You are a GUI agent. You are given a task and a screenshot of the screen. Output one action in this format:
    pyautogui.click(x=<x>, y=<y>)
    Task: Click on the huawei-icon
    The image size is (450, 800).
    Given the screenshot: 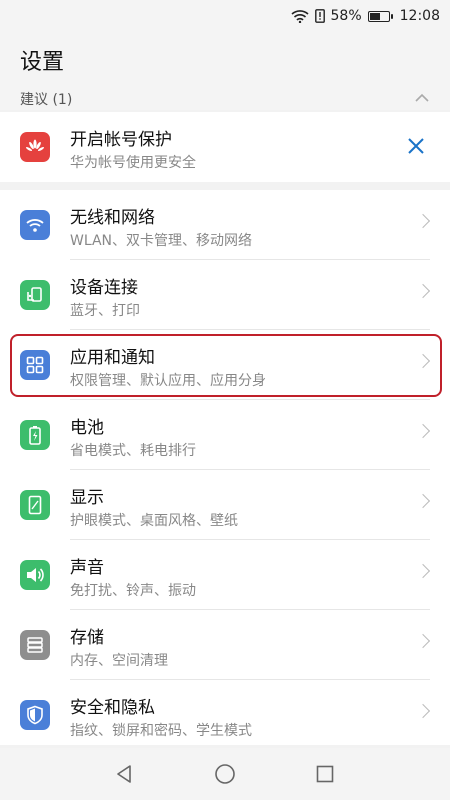 What is the action you would take?
    pyautogui.click(x=35, y=147)
    